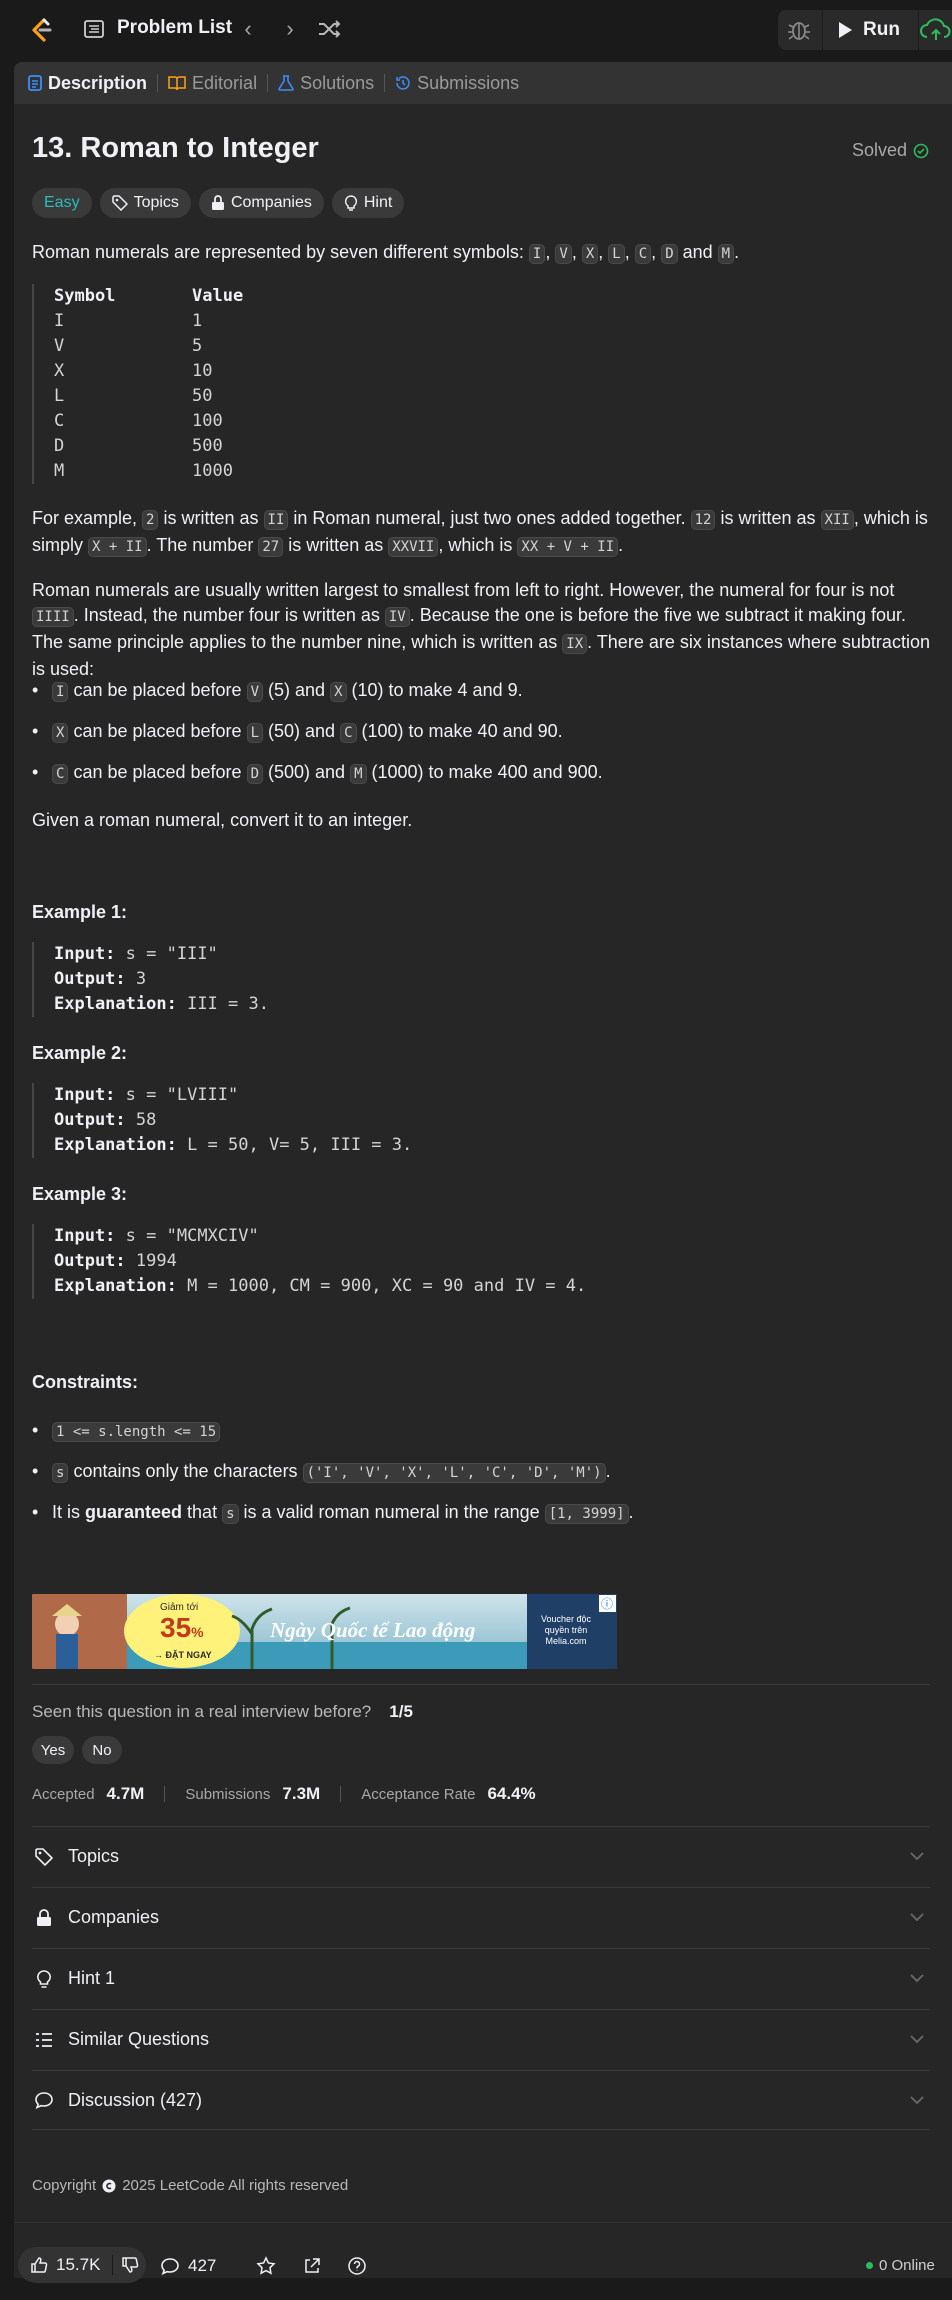 Image resolution: width=952 pixels, height=2300 pixels. Describe the element at coordinates (225, 82) in the screenshot. I see `tab-editorial-label: Editorial` at that location.